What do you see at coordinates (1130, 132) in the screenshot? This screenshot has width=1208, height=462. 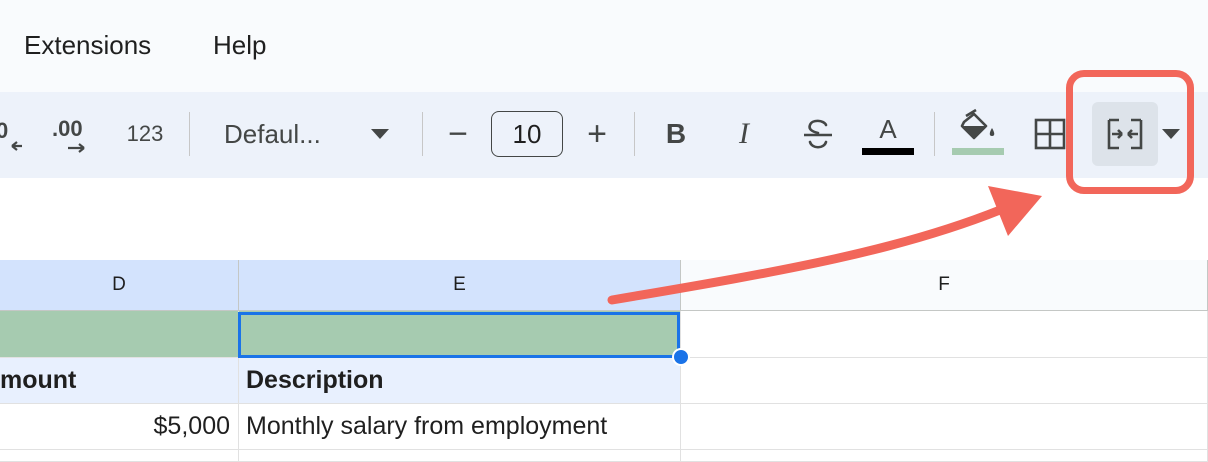 I see `highlight-box` at bounding box center [1130, 132].